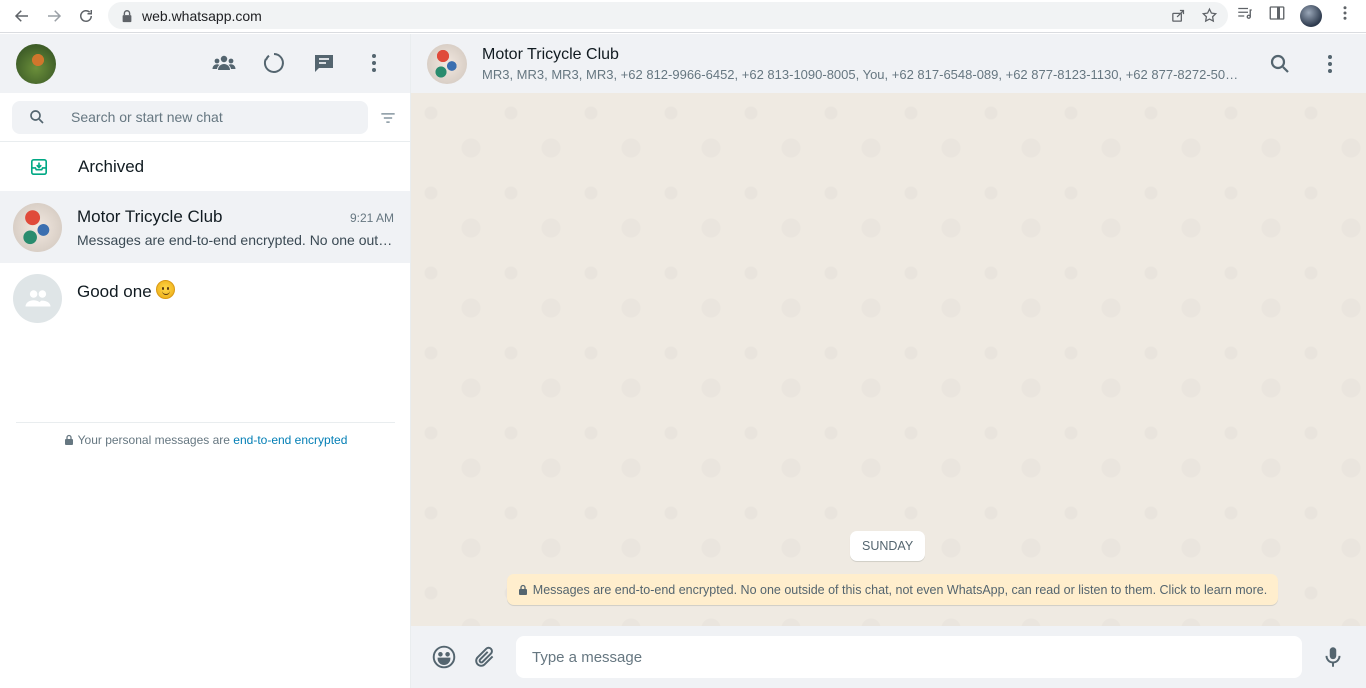 The image size is (1366, 688). I want to click on side-panel-icon, so click(1277, 15).